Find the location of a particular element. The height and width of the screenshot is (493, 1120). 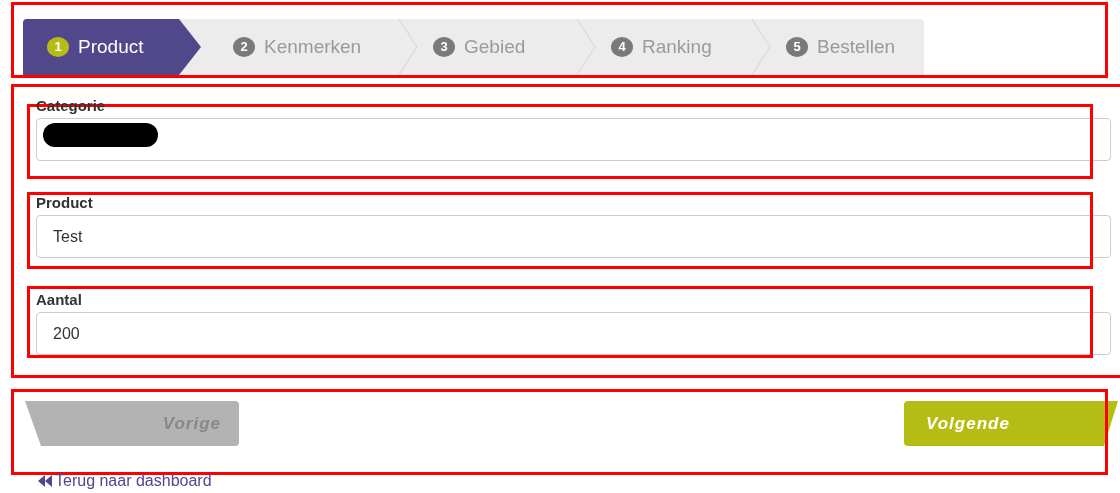

wizard-step: 2 Kenmerken is located at coordinates (301, 47).